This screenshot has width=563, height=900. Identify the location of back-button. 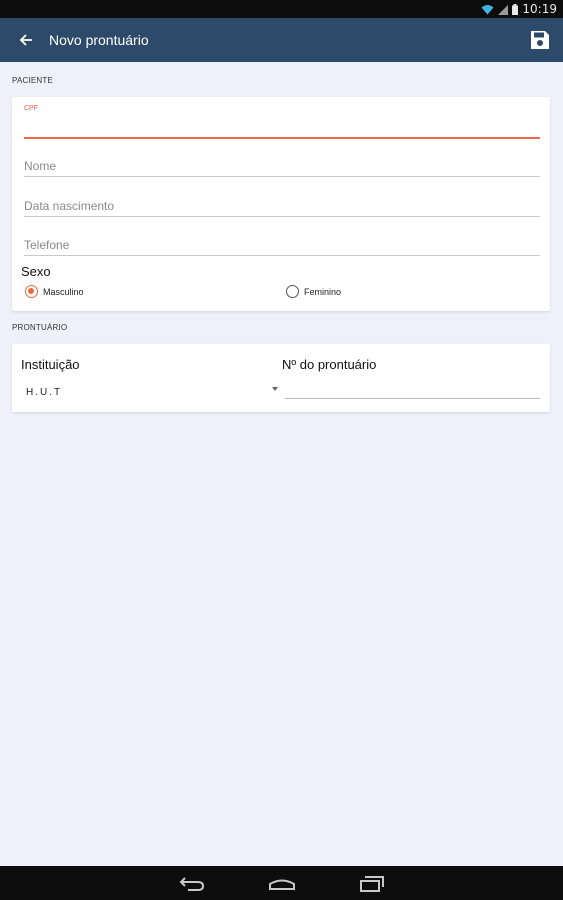
(26, 40).